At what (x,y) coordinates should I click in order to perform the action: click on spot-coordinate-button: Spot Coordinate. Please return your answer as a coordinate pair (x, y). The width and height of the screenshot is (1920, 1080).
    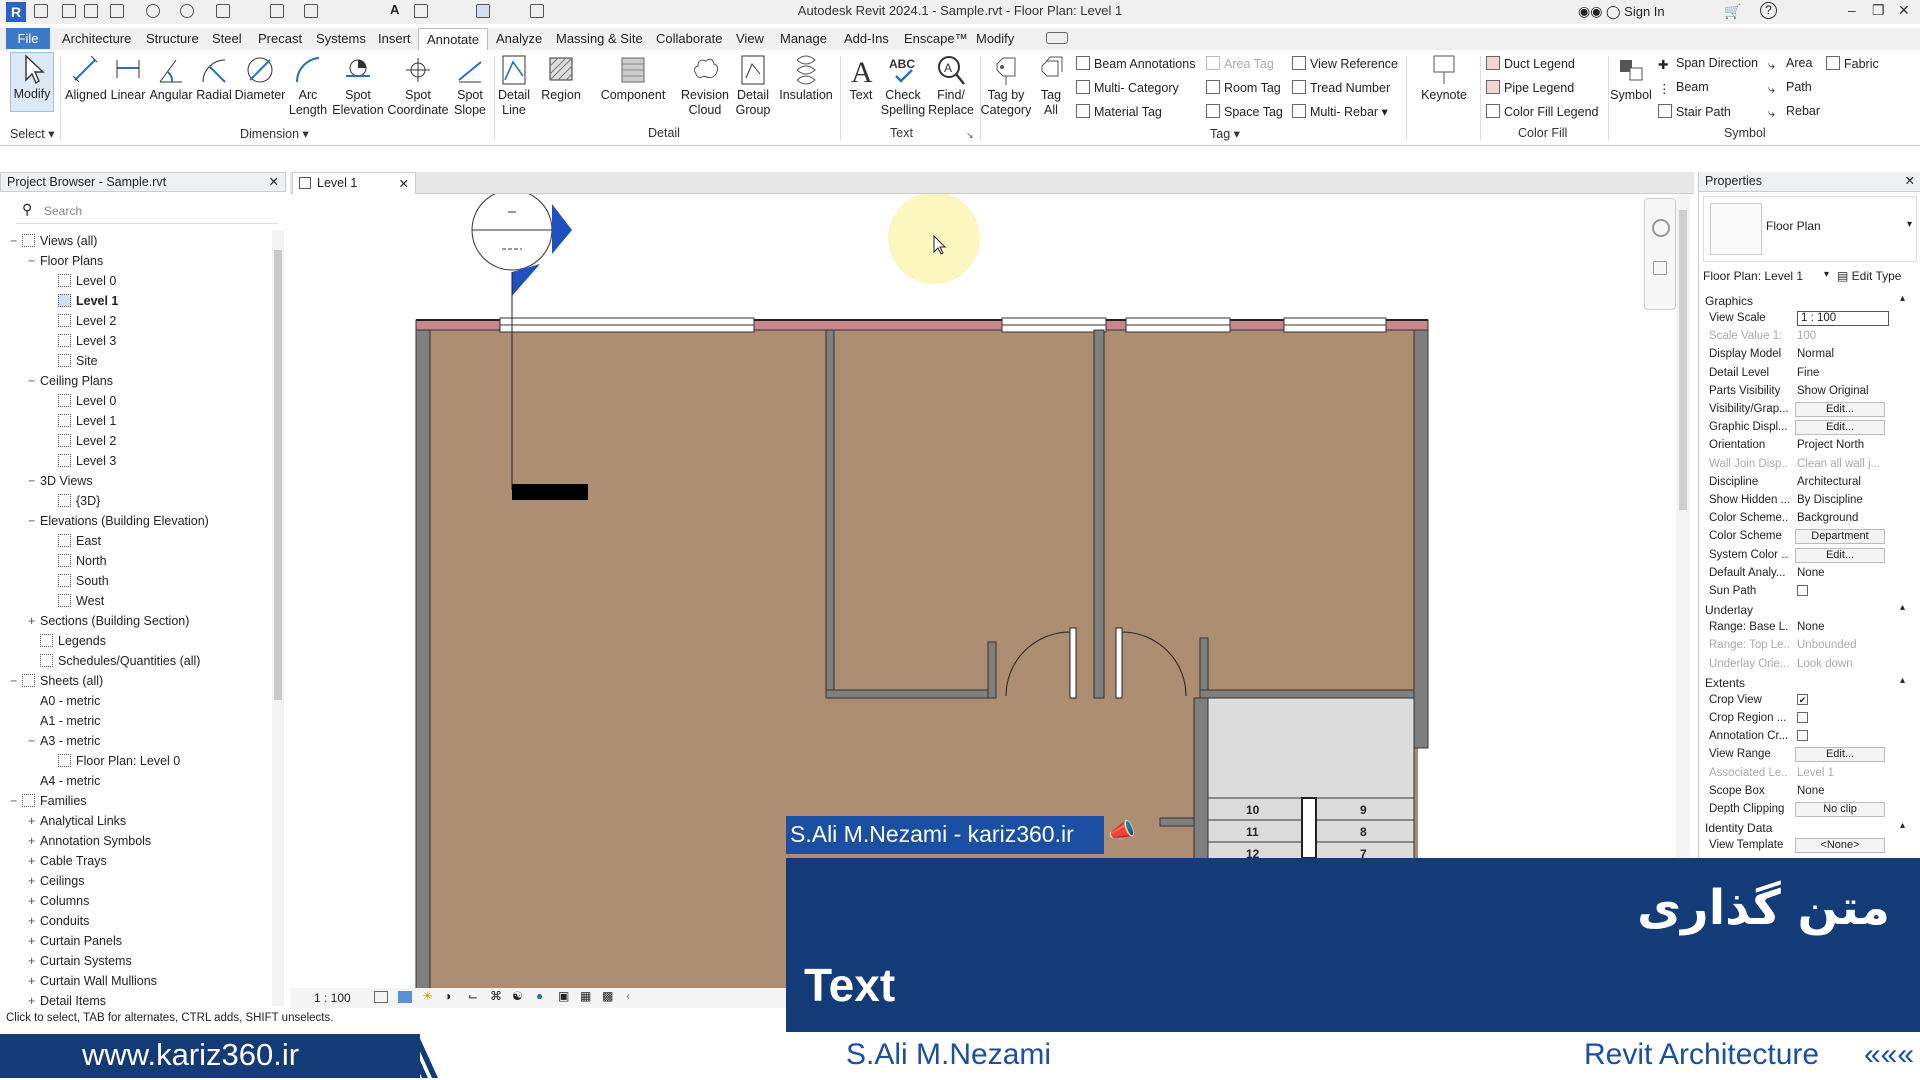
    Looking at the image, I should click on (418, 86).